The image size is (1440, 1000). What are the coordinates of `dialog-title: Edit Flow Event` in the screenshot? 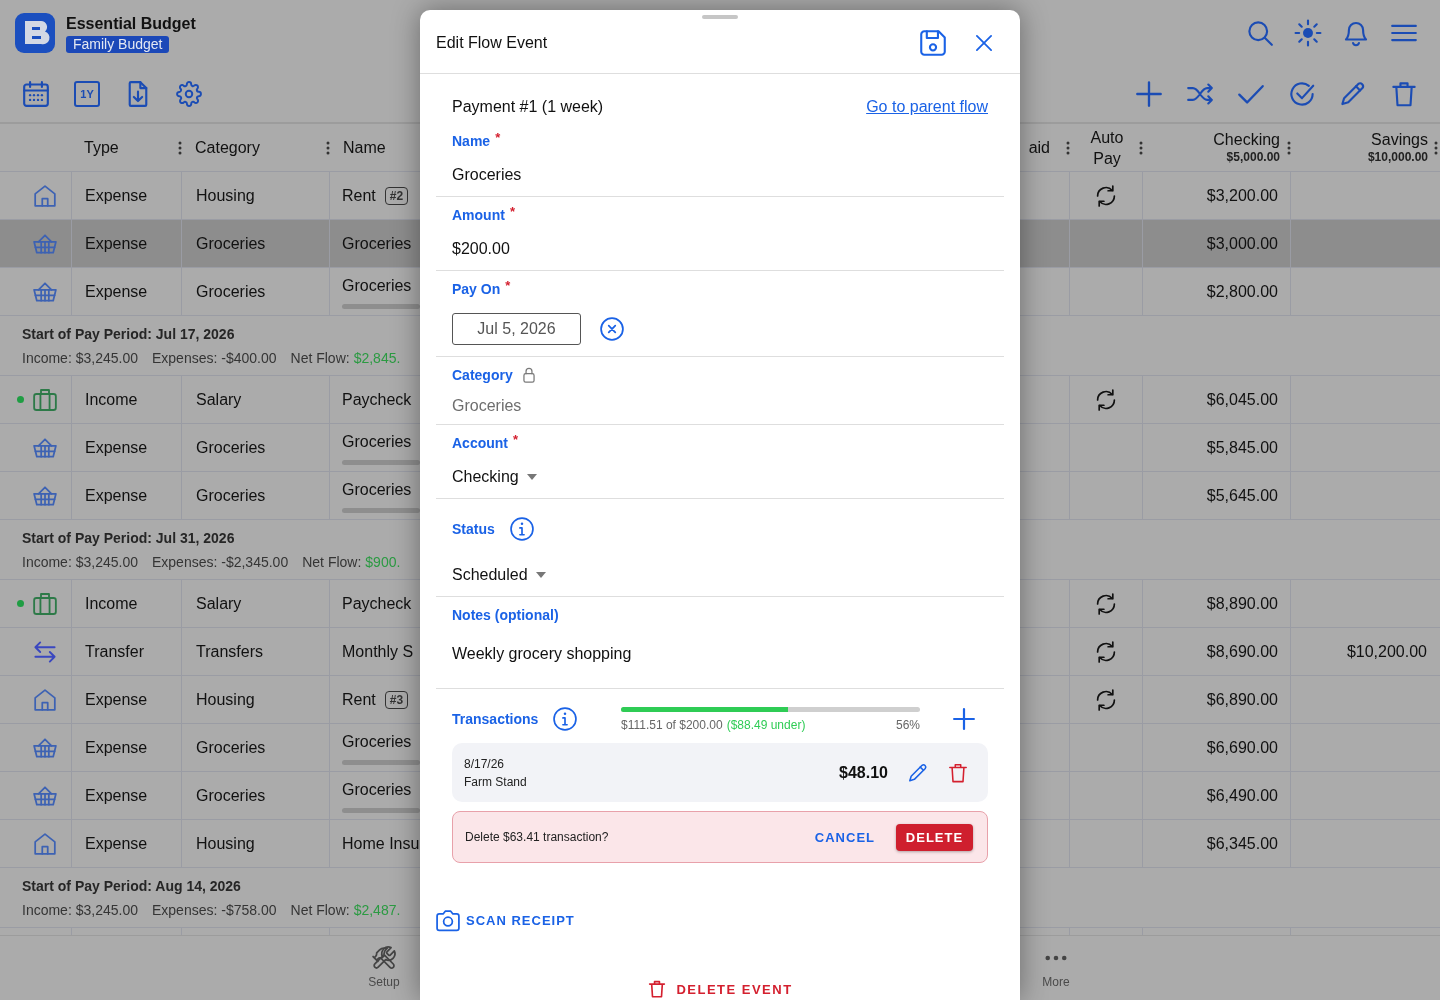 It's located at (492, 42).